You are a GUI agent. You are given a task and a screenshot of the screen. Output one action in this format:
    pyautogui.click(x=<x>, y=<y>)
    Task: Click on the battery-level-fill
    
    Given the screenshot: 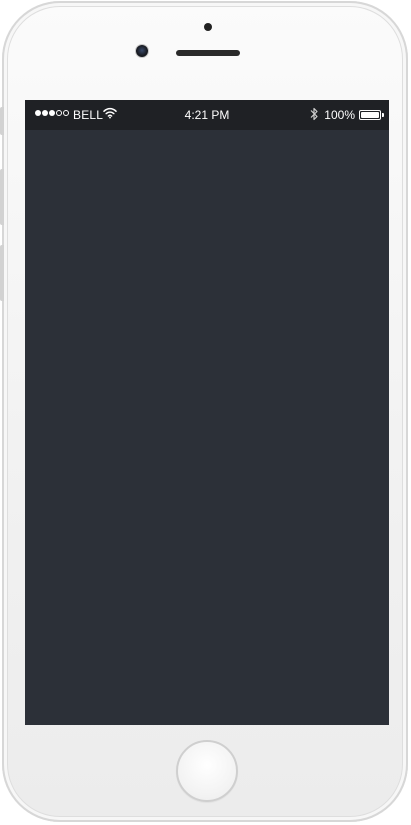 What is the action you would take?
    pyautogui.click(x=370, y=115)
    